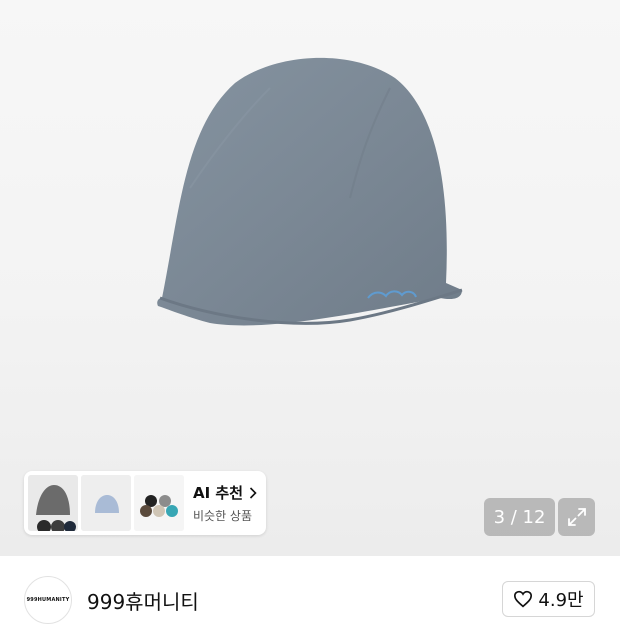 This screenshot has height=624, width=620. Describe the element at coordinates (519, 517) in the screenshot. I see `image-page-indicator: 3 / 12` at that location.